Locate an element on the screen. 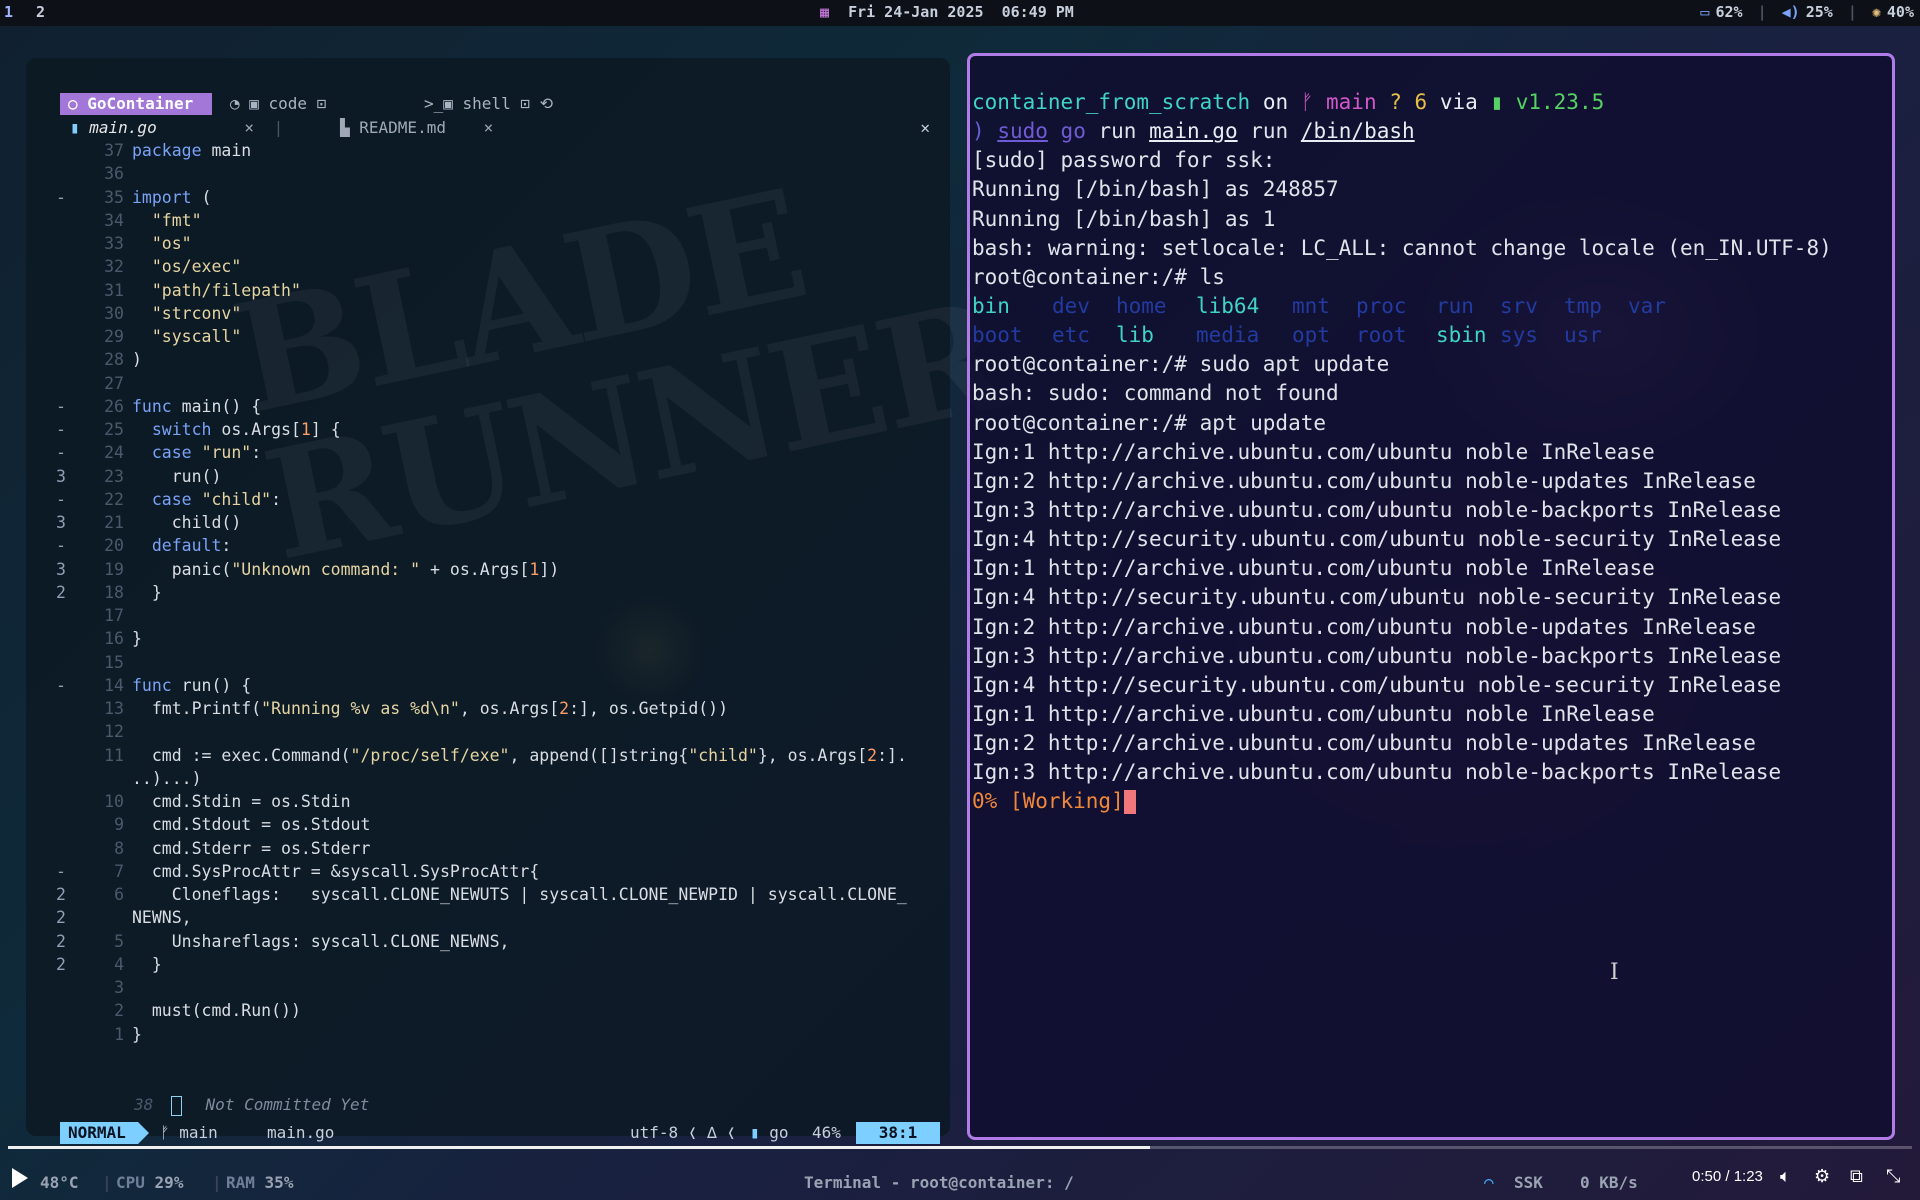  code-line: - 24 case "run": is located at coordinates (501, 452).